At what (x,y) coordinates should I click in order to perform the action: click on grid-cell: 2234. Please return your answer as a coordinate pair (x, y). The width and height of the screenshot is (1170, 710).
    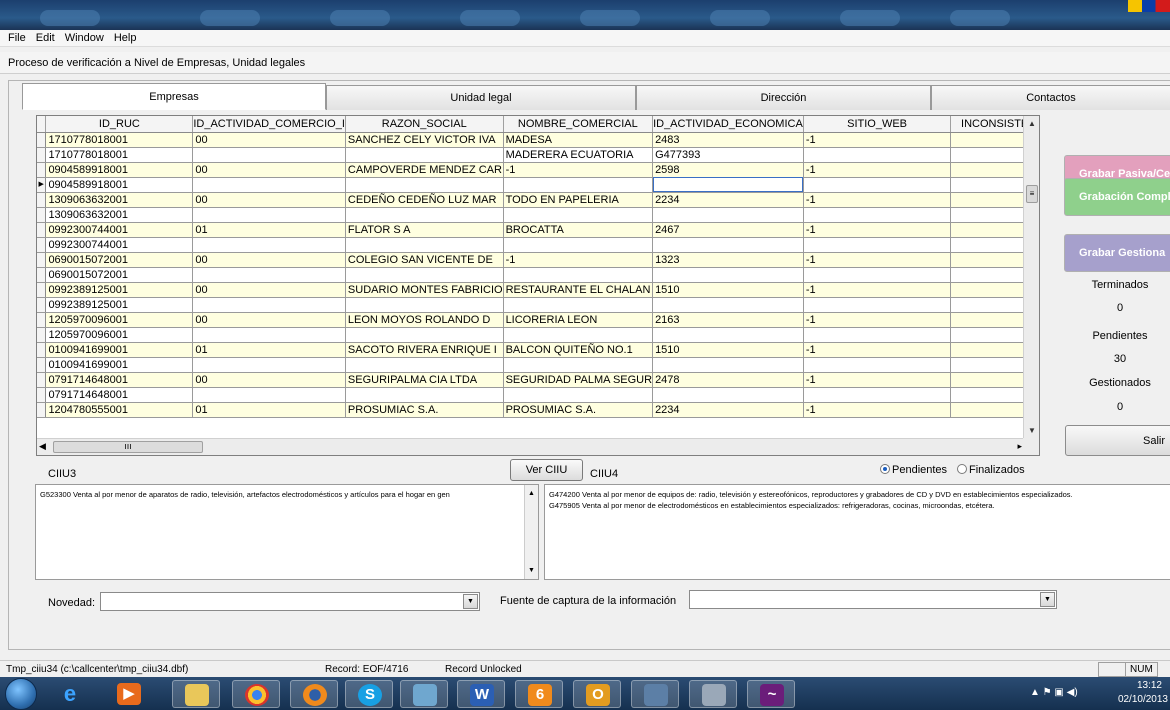
    Looking at the image, I should click on (728, 200).